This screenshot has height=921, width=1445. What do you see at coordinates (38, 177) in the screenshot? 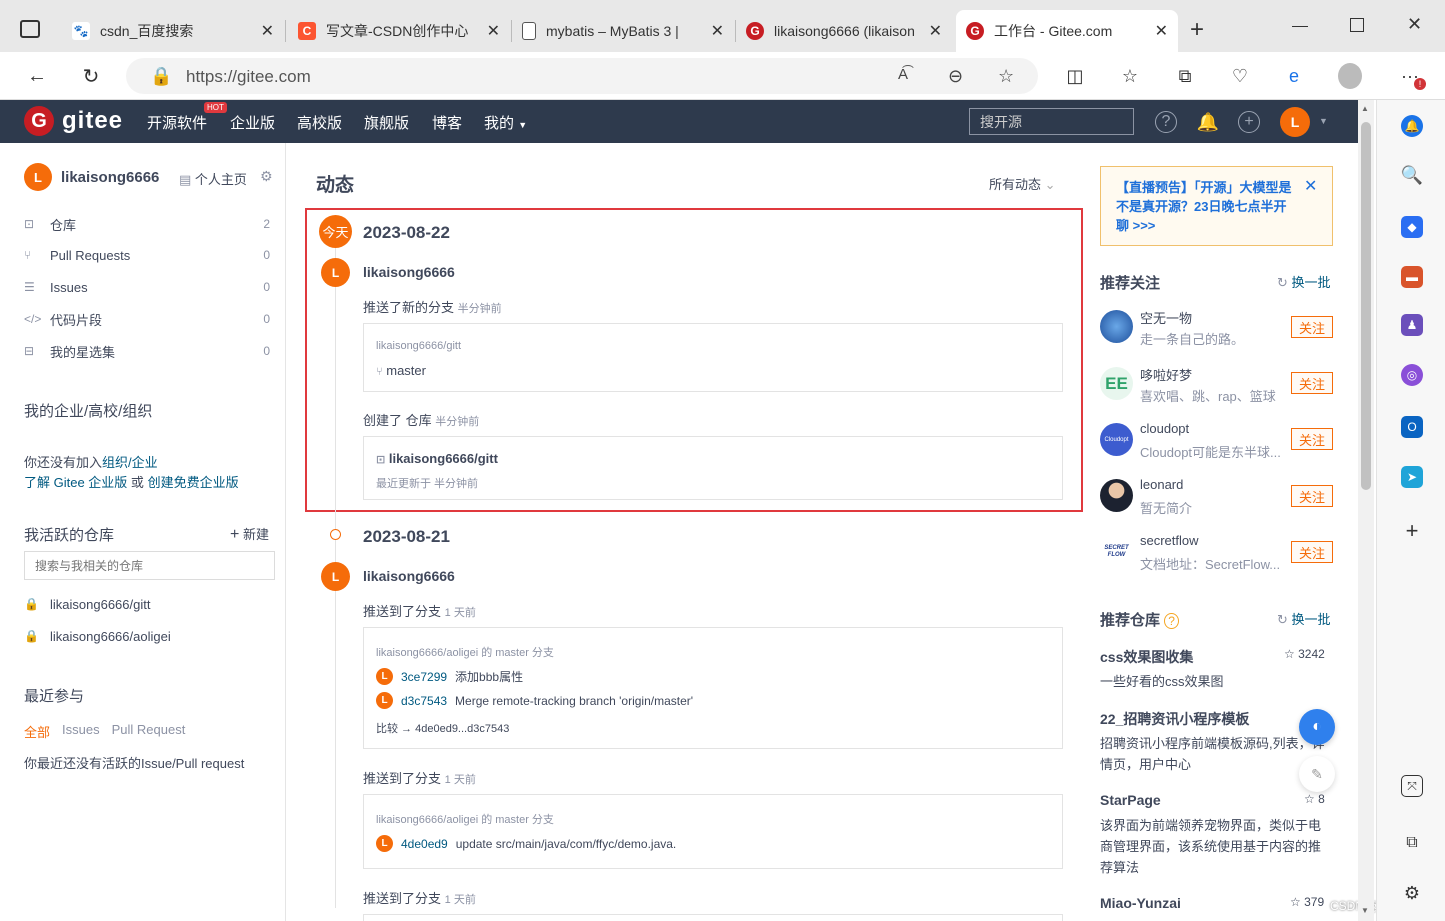
I see `user-avatar: L` at bounding box center [38, 177].